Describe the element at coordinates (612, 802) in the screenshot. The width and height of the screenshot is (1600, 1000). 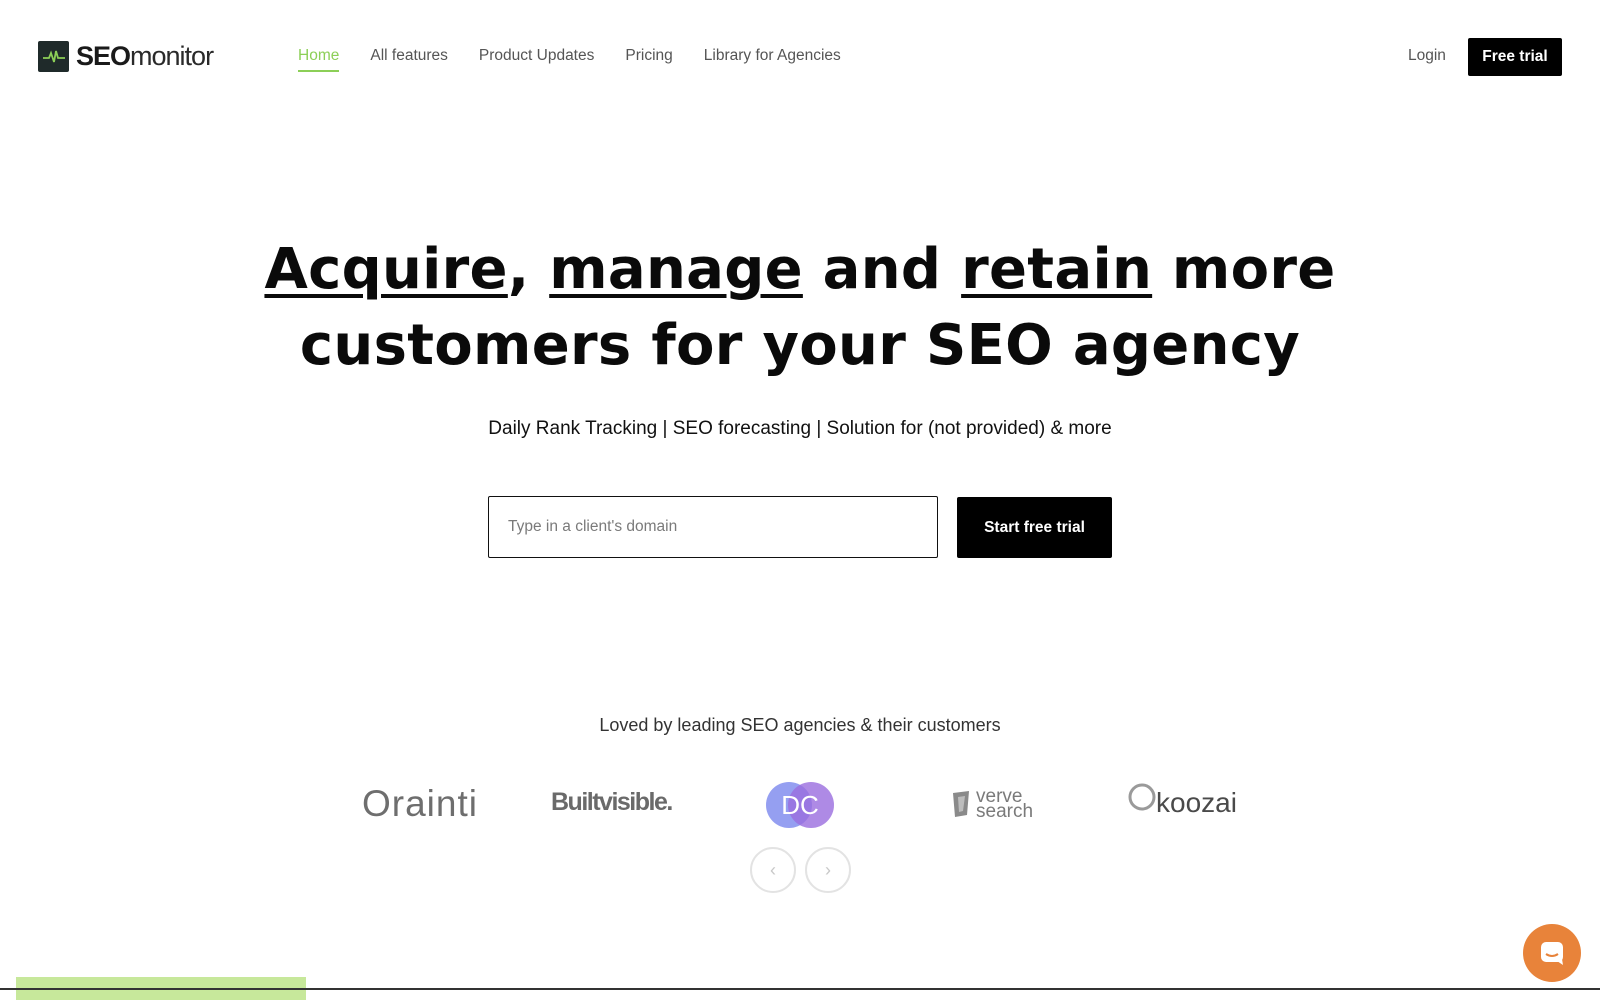
I see `logo-builtvisible: Builtvisible.` at that location.